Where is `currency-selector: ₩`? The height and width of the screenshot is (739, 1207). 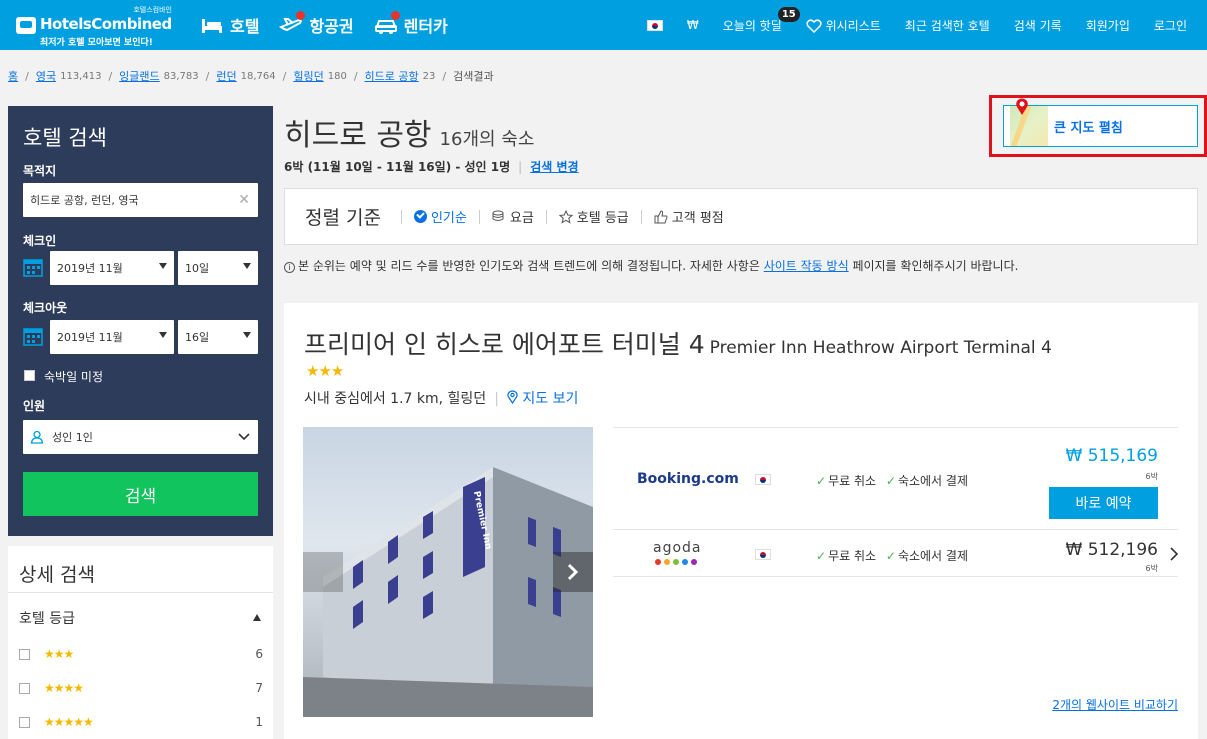 currency-selector: ₩ is located at coordinates (693, 25).